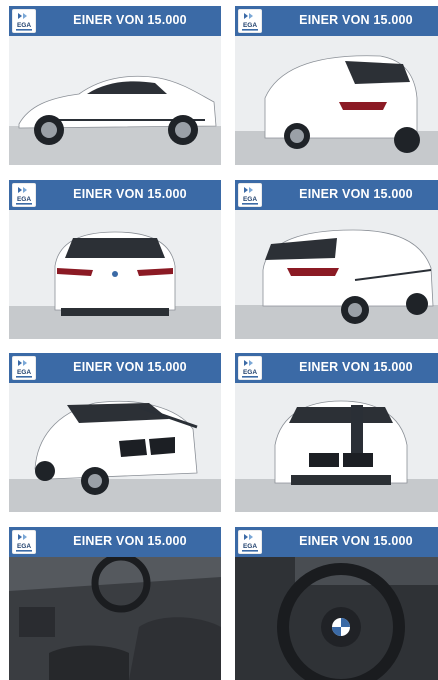 This screenshot has height=680, width=438. What do you see at coordinates (115, 100) in the screenshot?
I see `car-side-photo` at bounding box center [115, 100].